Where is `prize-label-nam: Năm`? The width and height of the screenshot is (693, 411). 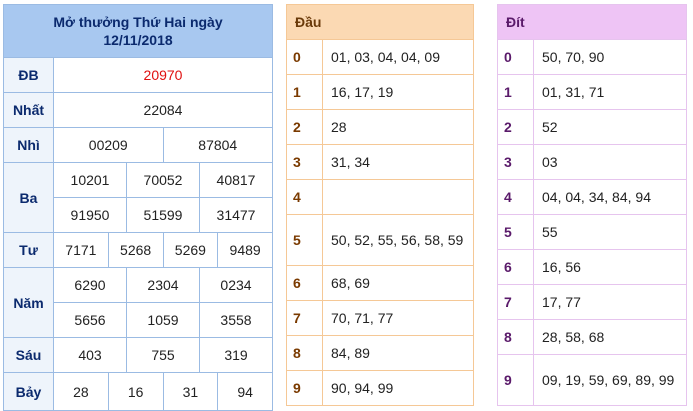
prize-label-nam: Năm is located at coordinates (28, 302).